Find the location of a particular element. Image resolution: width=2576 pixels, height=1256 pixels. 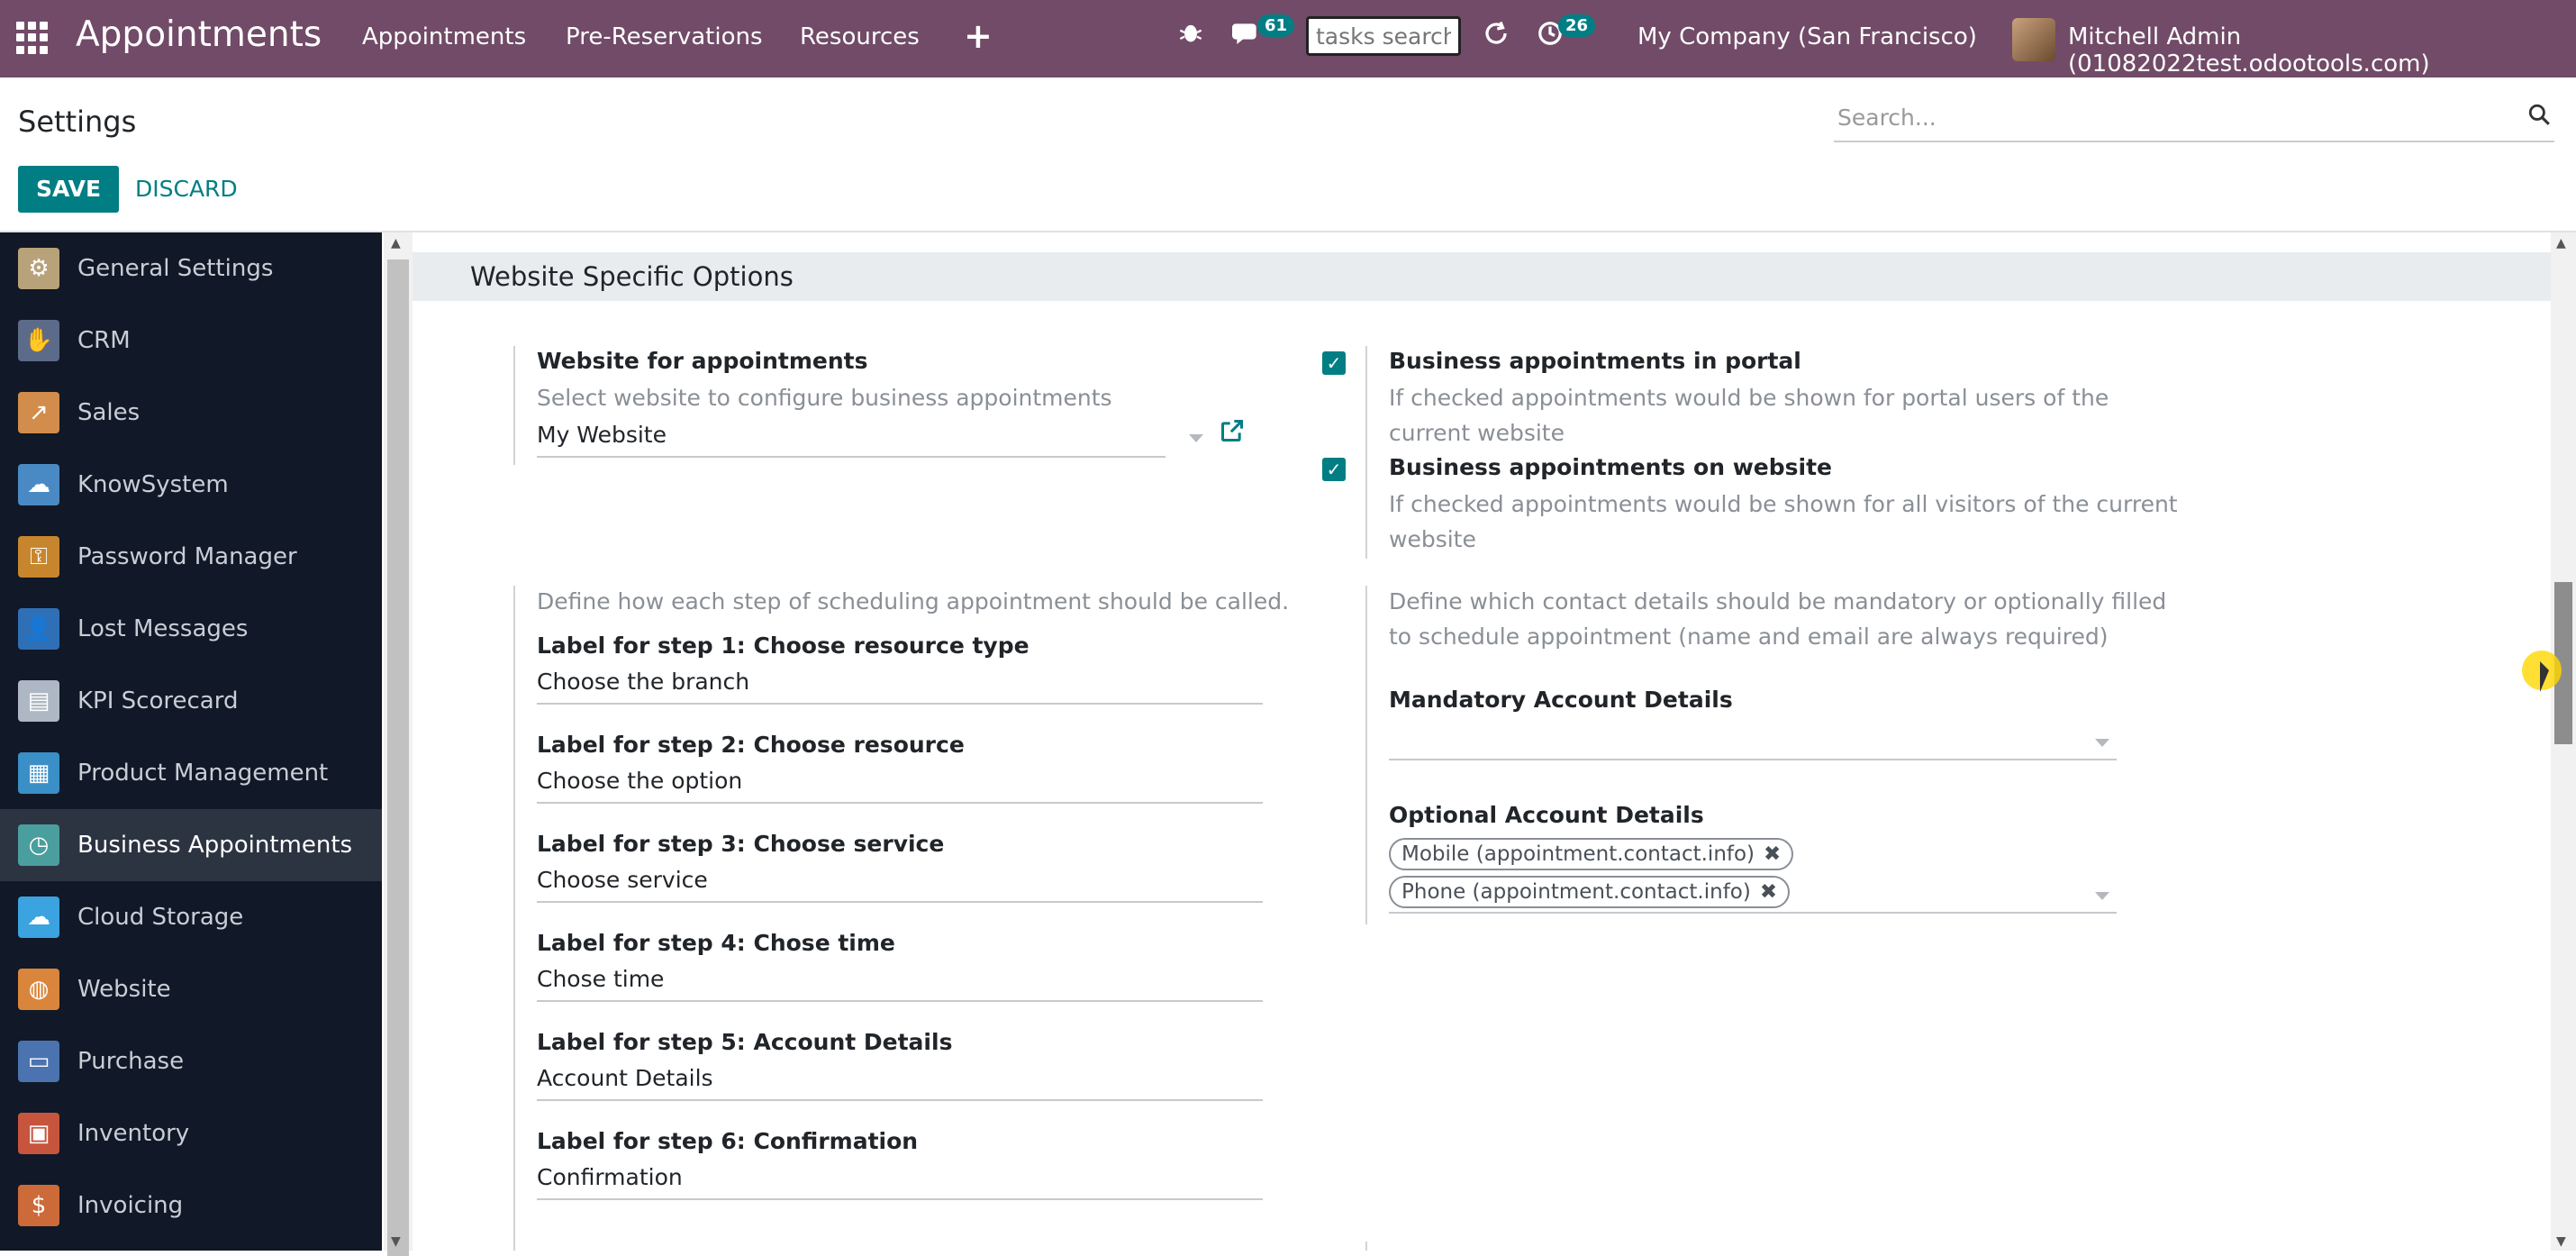

bug-icon is located at coordinates (1190, 36).